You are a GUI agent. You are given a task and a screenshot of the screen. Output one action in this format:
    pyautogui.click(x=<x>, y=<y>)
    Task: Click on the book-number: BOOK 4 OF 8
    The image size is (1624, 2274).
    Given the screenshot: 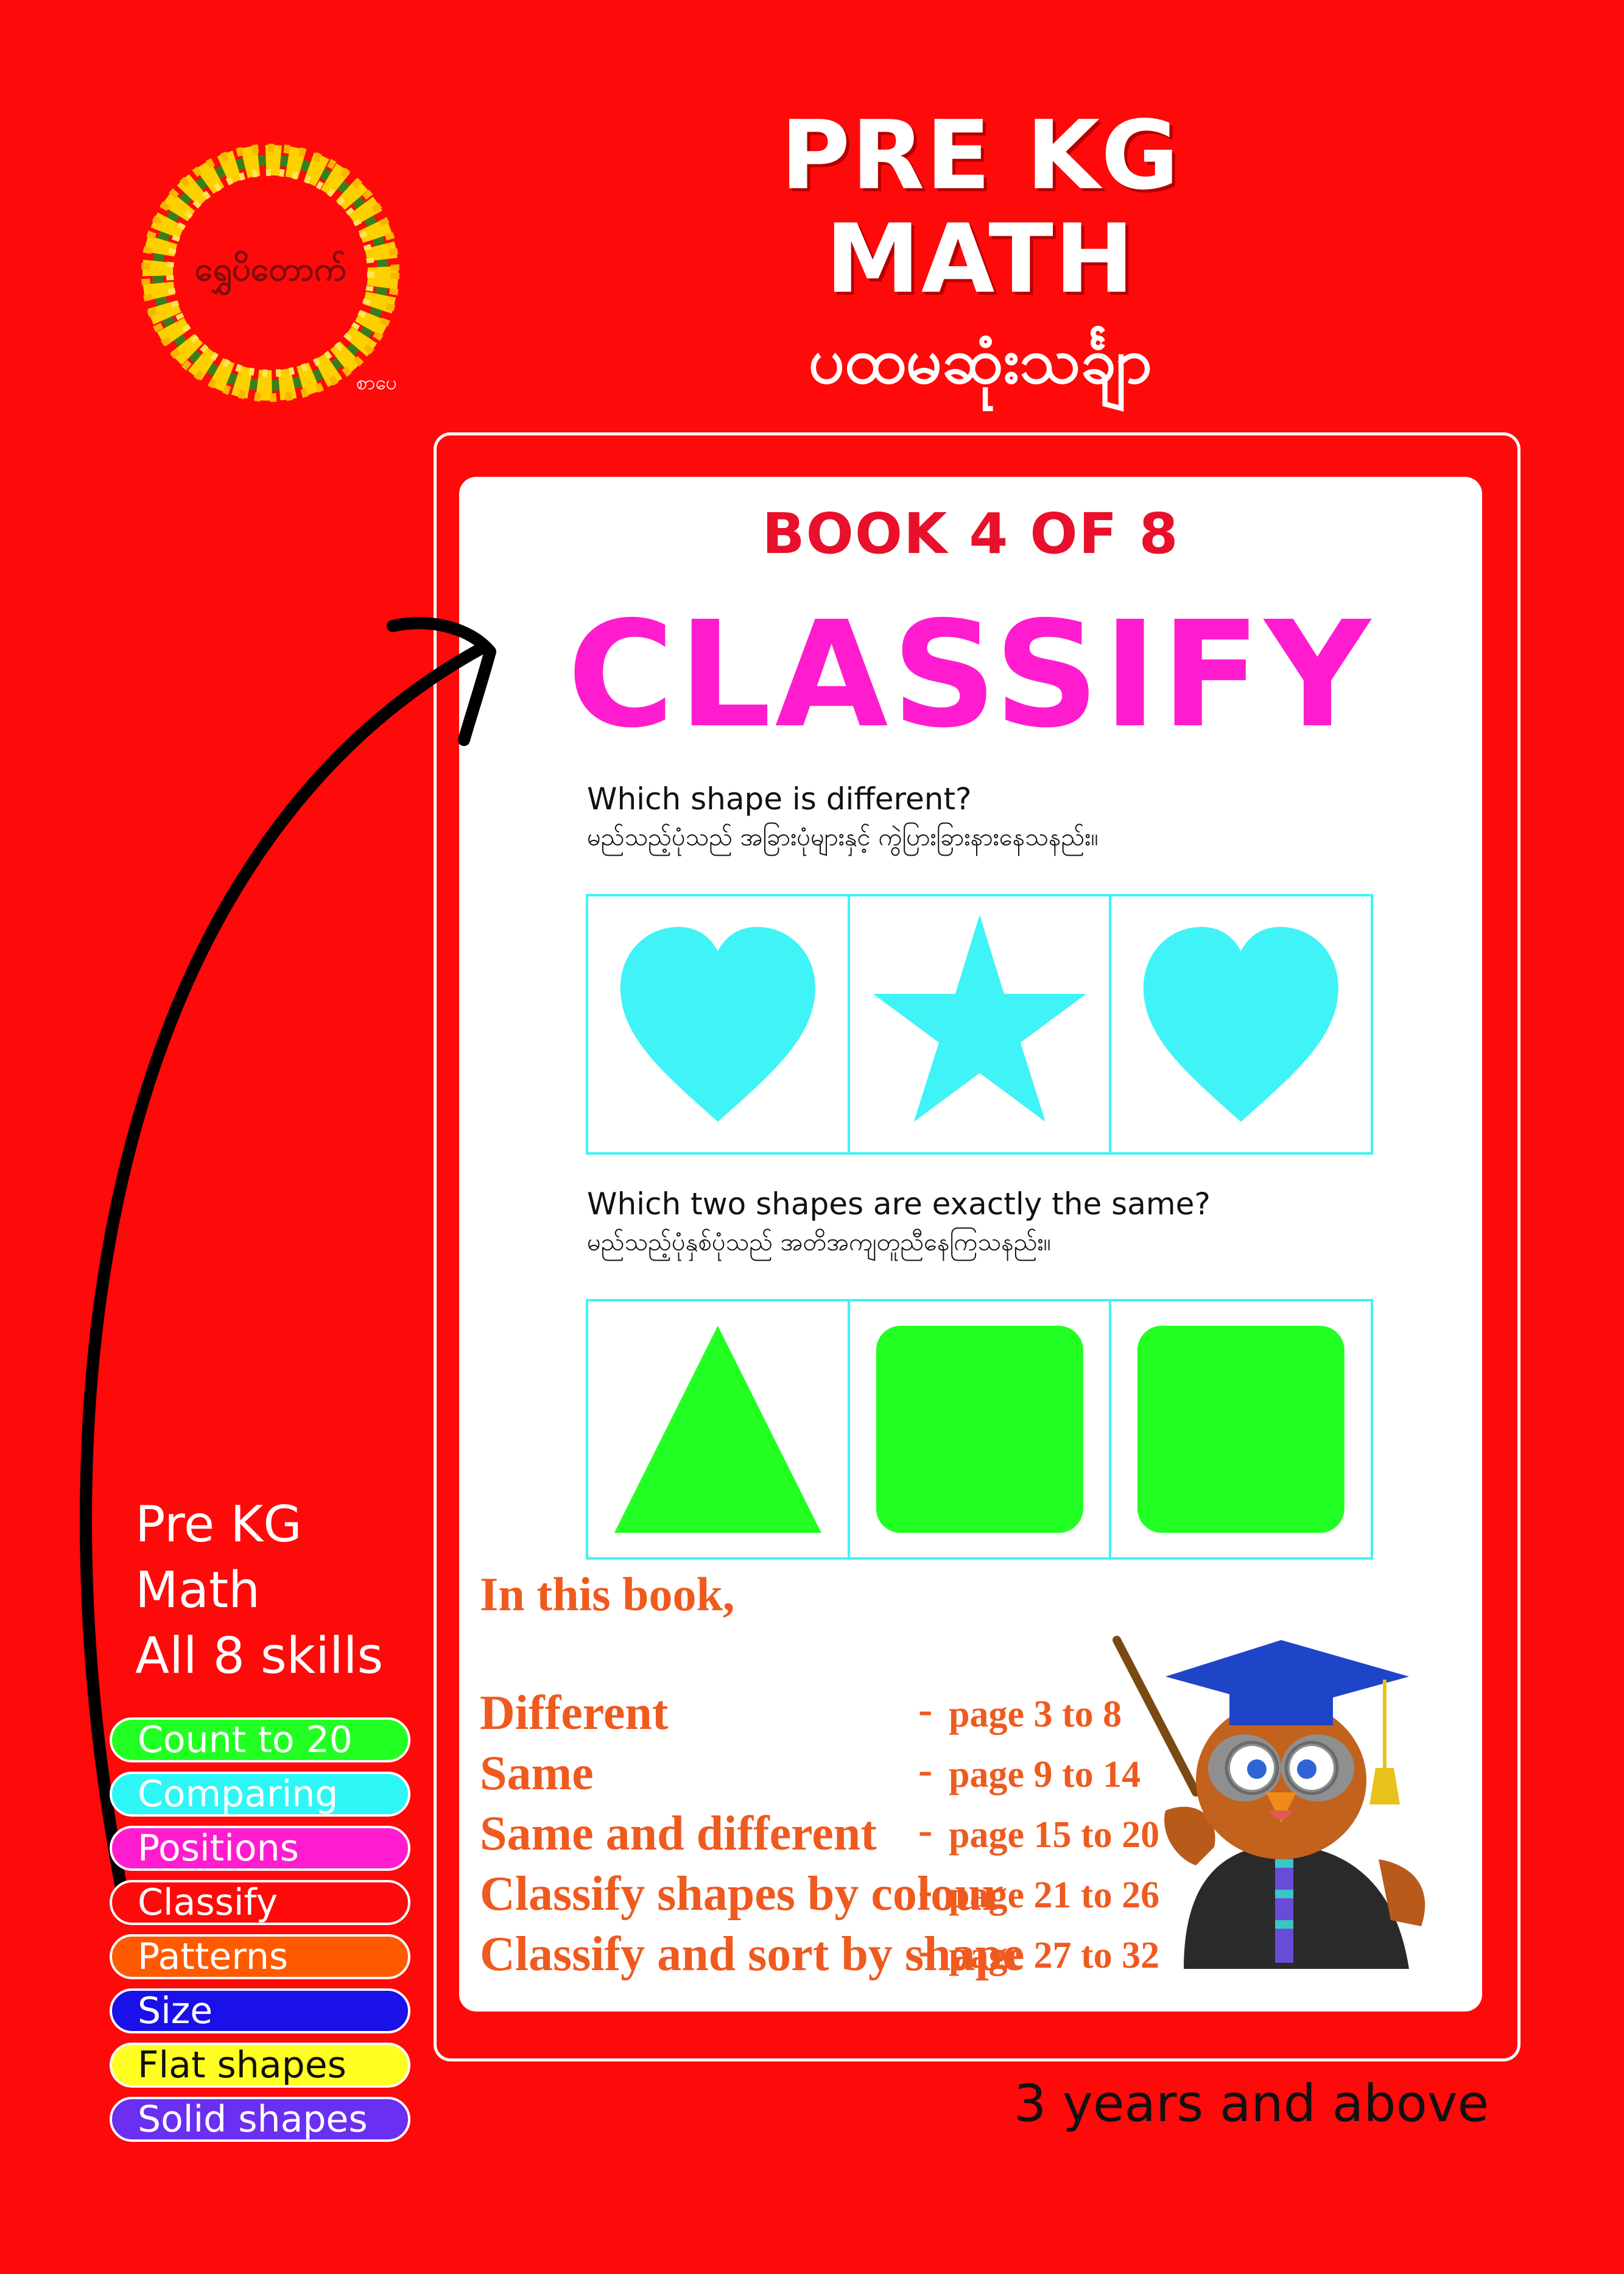 What is the action you would take?
    pyautogui.click(x=970, y=533)
    